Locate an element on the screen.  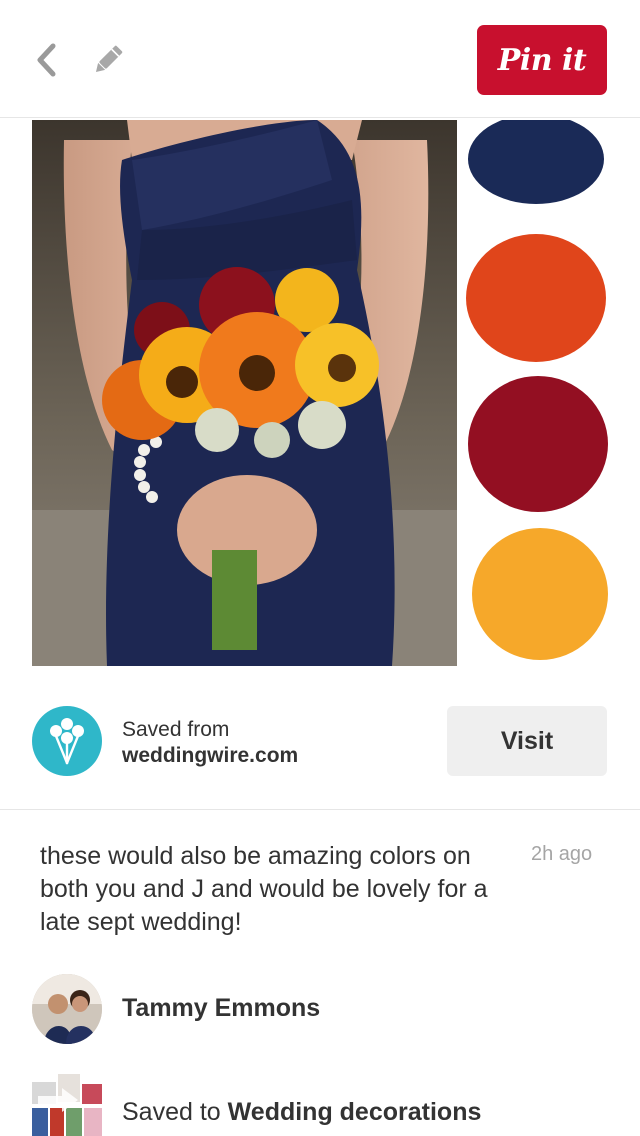
burgundy-color-swatch is located at coordinates (538, 444).